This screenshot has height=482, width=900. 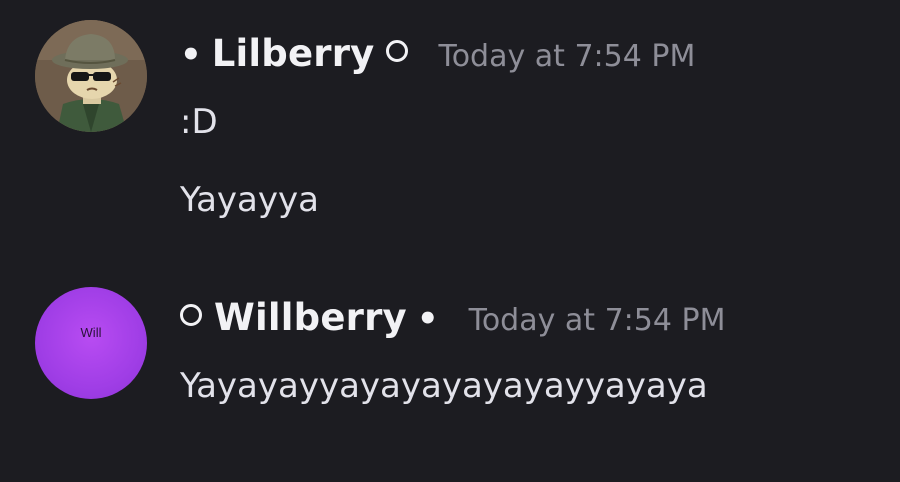 I want to click on avatar-label: Will, so click(x=91, y=332).